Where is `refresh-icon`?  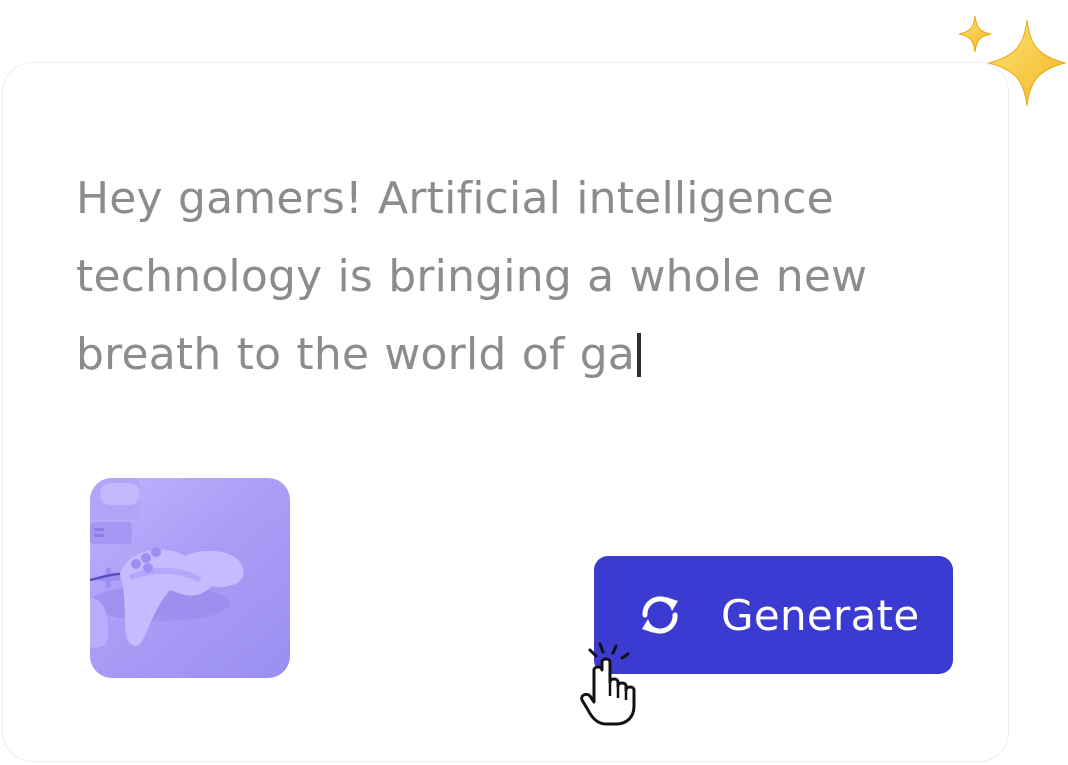 refresh-icon is located at coordinates (660, 615).